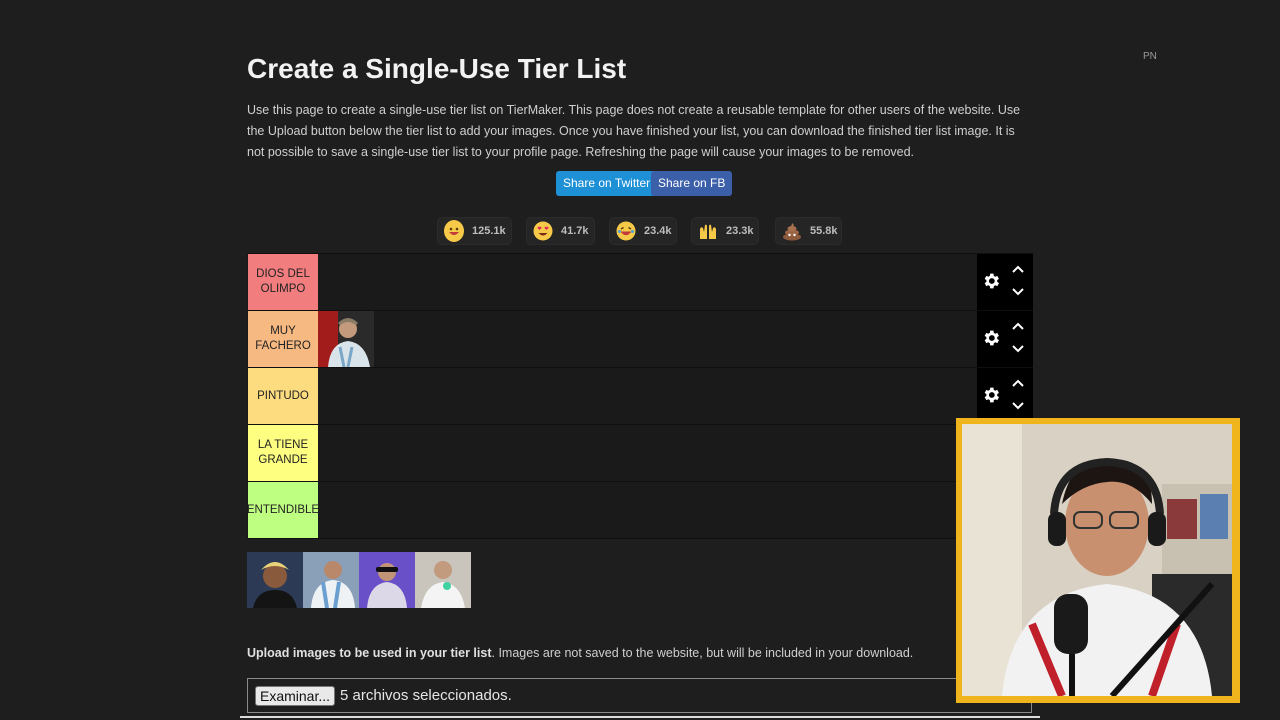  I want to click on poop-icon, so click(792, 231).